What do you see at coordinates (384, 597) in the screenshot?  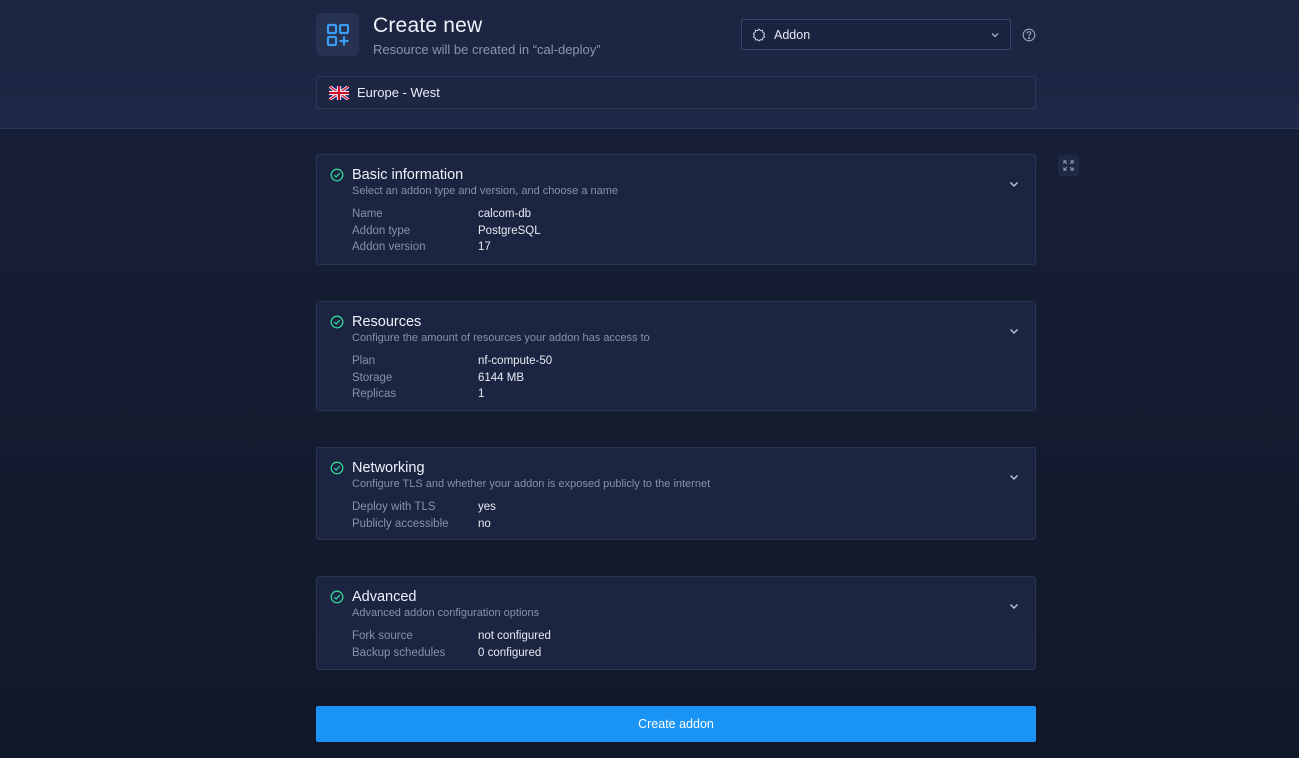 I see `section-title: Advanced` at bounding box center [384, 597].